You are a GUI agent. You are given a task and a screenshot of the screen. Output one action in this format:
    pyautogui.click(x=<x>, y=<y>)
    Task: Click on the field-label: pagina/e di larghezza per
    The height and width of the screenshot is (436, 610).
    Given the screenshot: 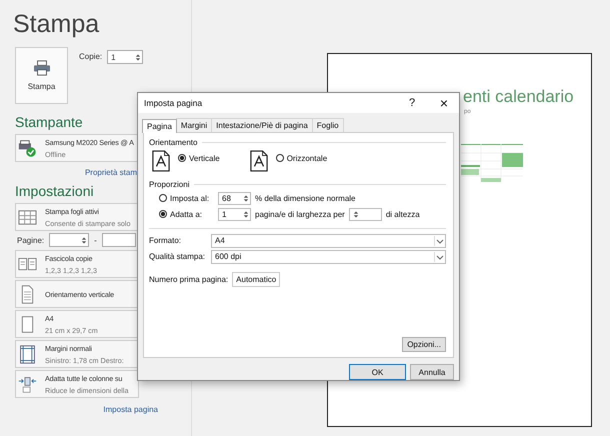 What is the action you would take?
    pyautogui.click(x=300, y=214)
    